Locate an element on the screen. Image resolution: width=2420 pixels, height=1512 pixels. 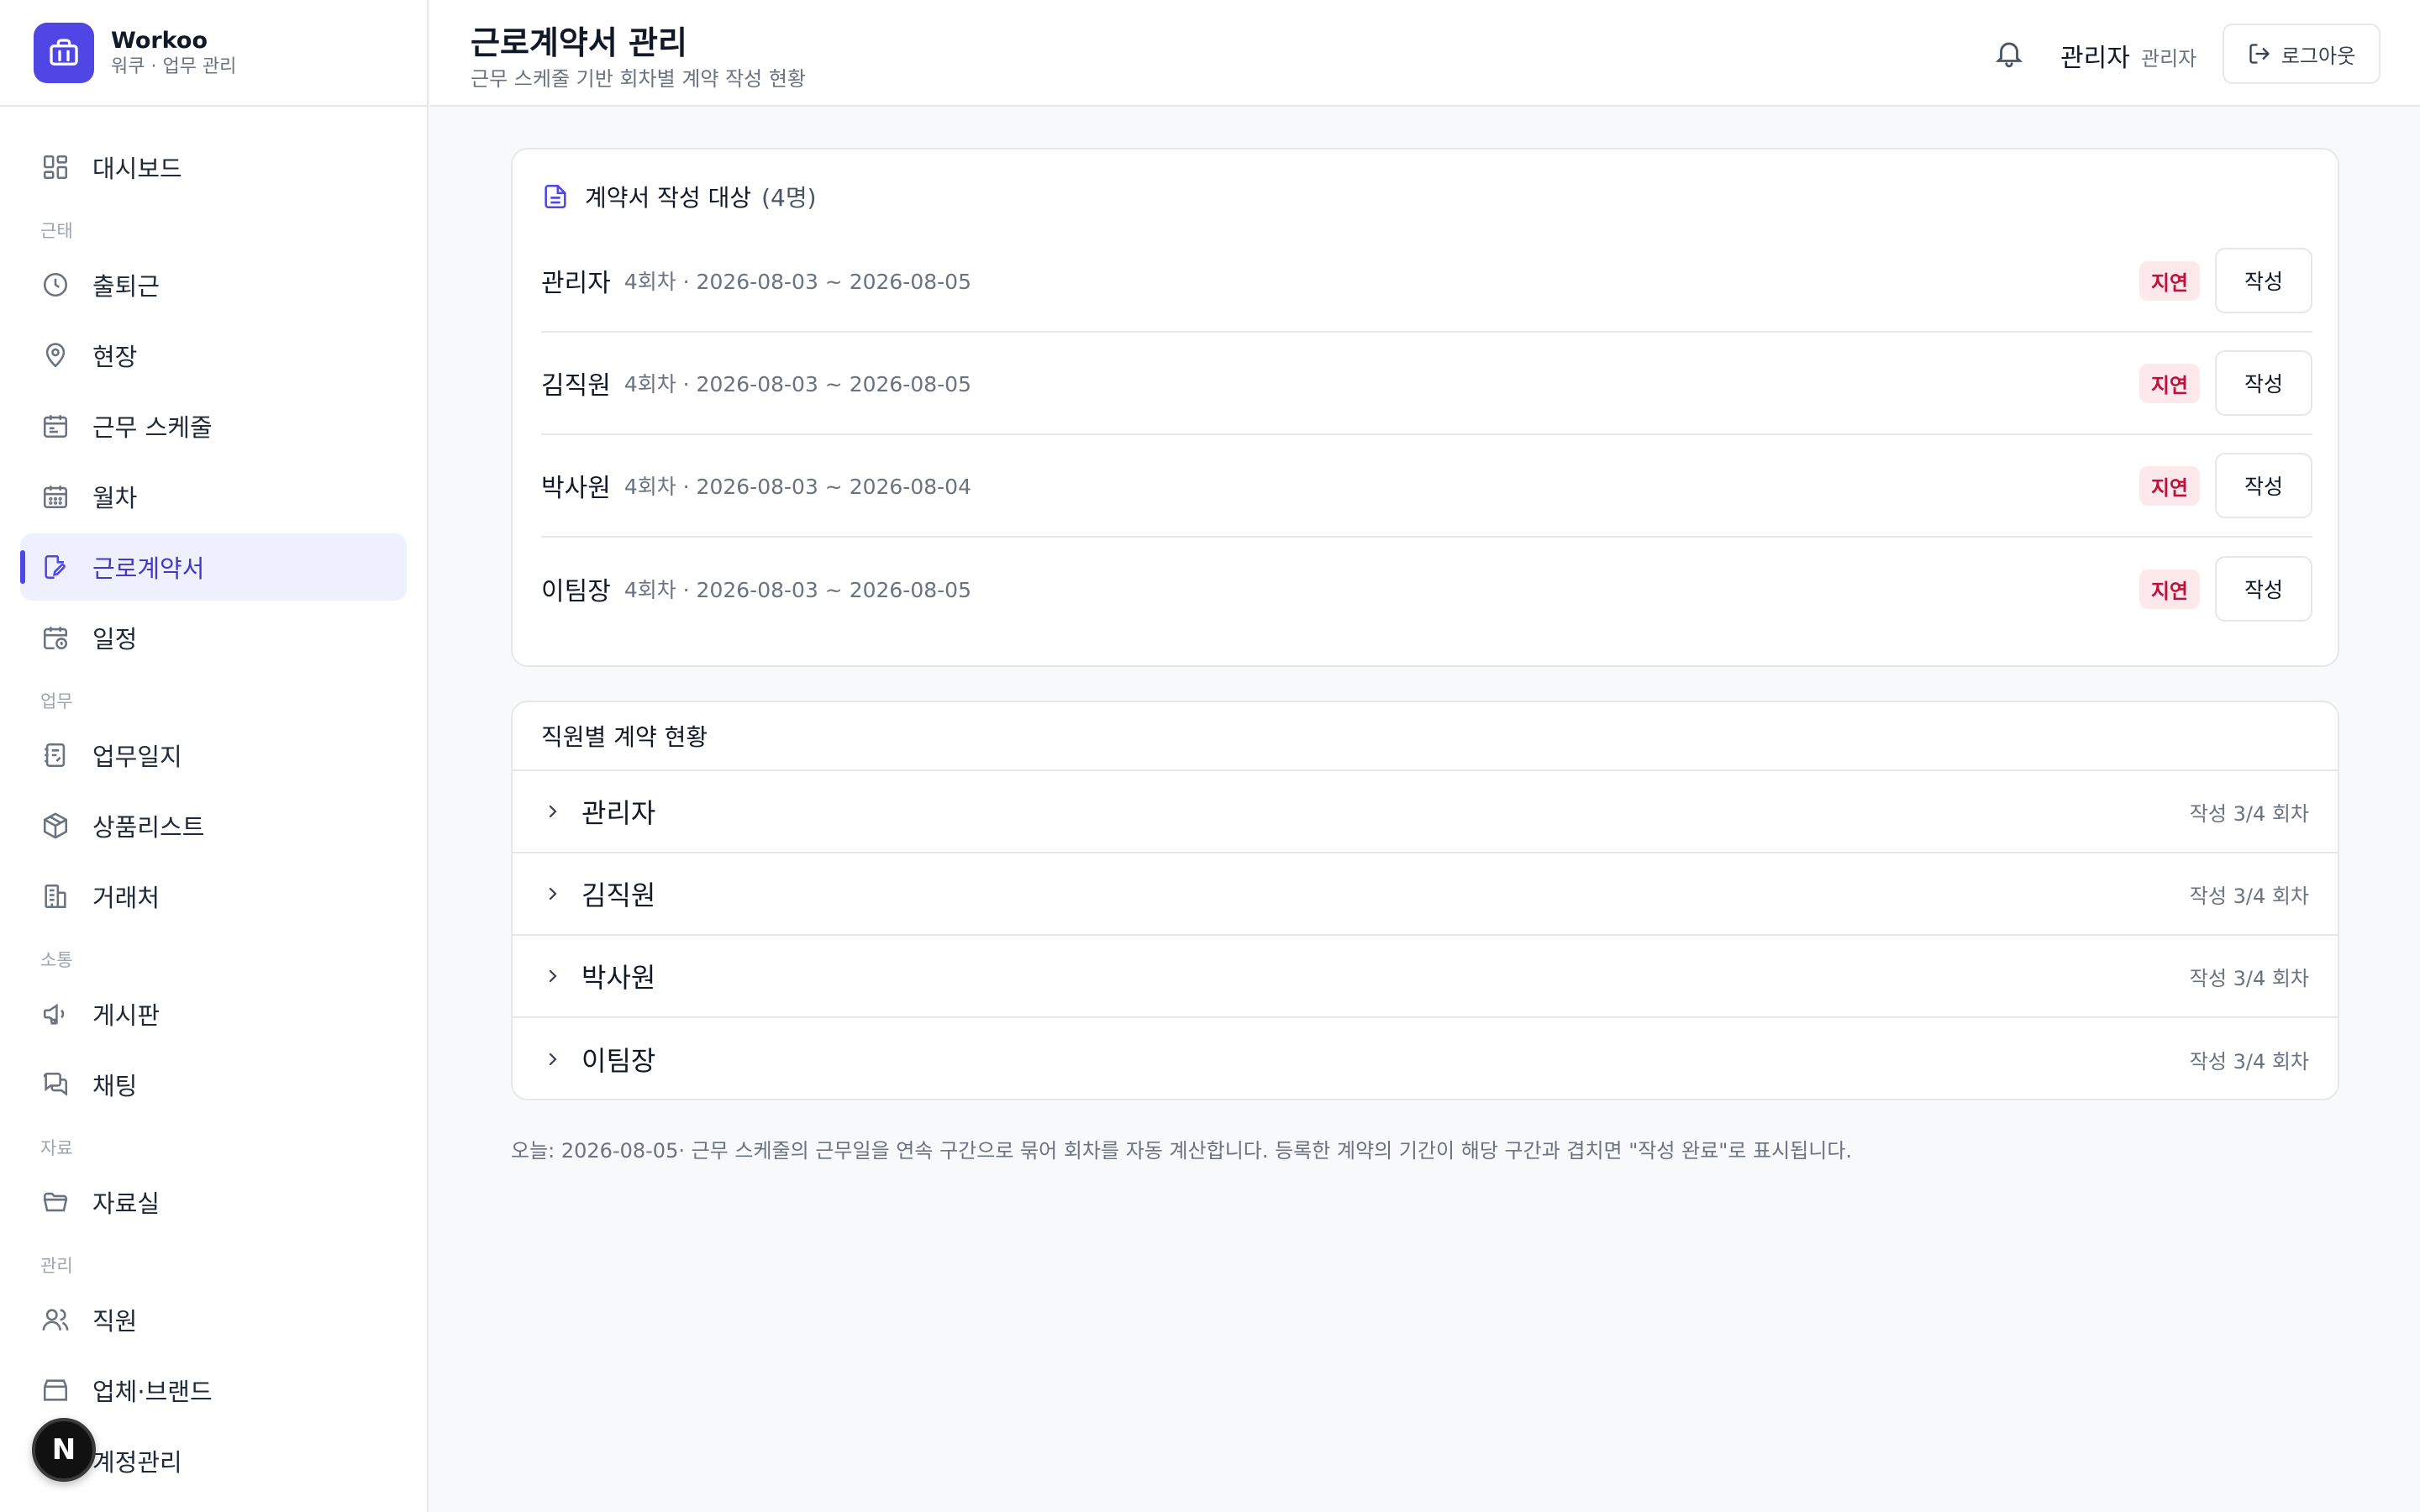
employee-contract-status-title: 직원별 계약 현황 is located at coordinates (1425, 736).